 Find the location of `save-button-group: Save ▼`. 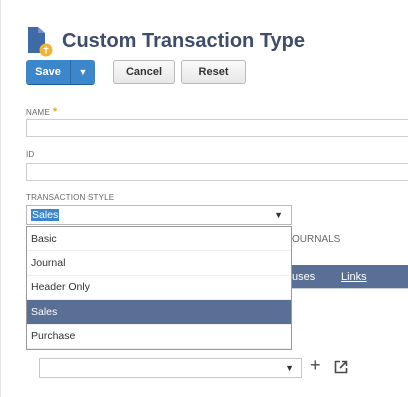

save-button-group: Save ▼ is located at coordinates (60, 72).